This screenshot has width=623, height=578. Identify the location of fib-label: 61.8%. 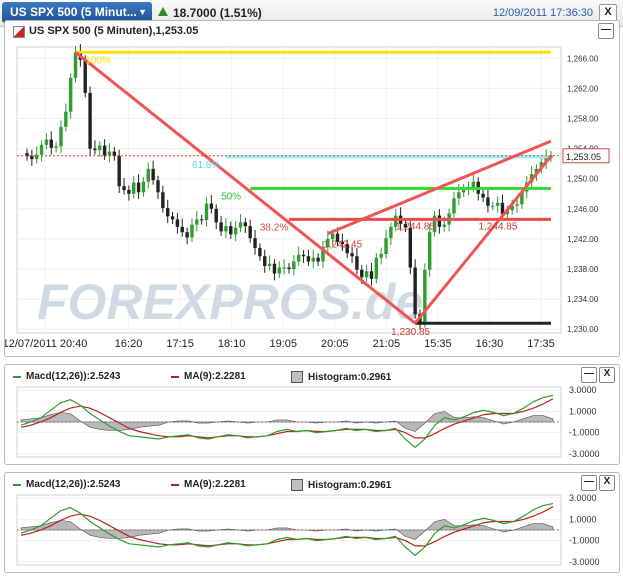
(206, 165).